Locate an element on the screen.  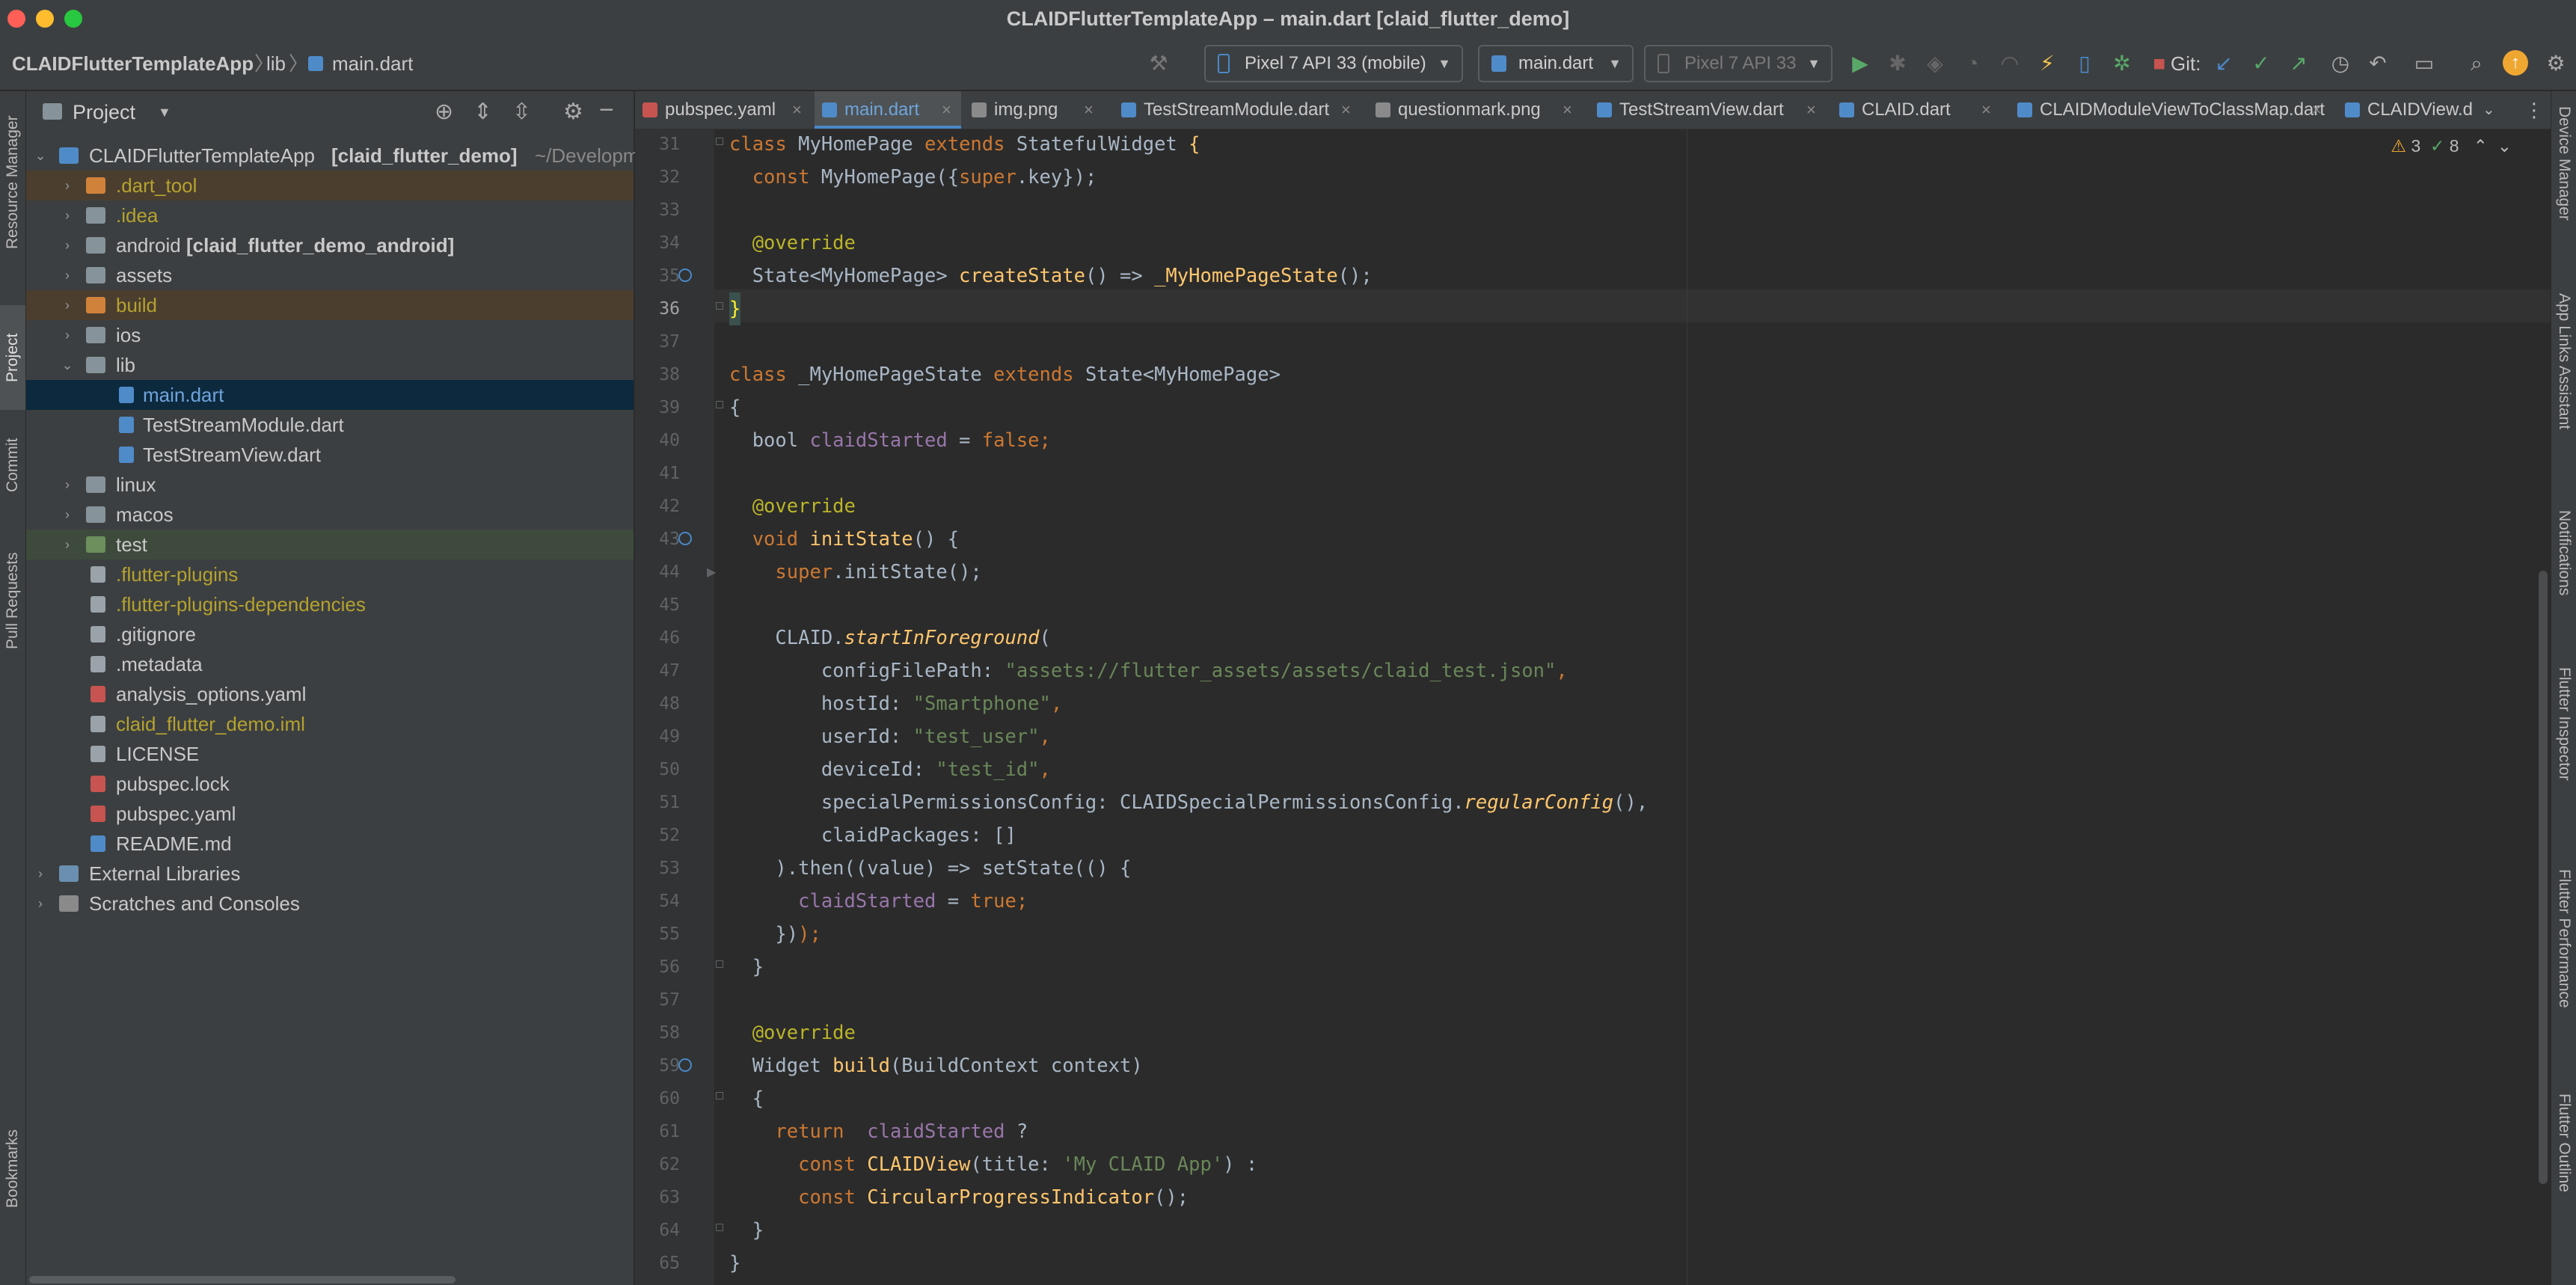
tree-row-ios: › ios is located at coordinates (330, 335).